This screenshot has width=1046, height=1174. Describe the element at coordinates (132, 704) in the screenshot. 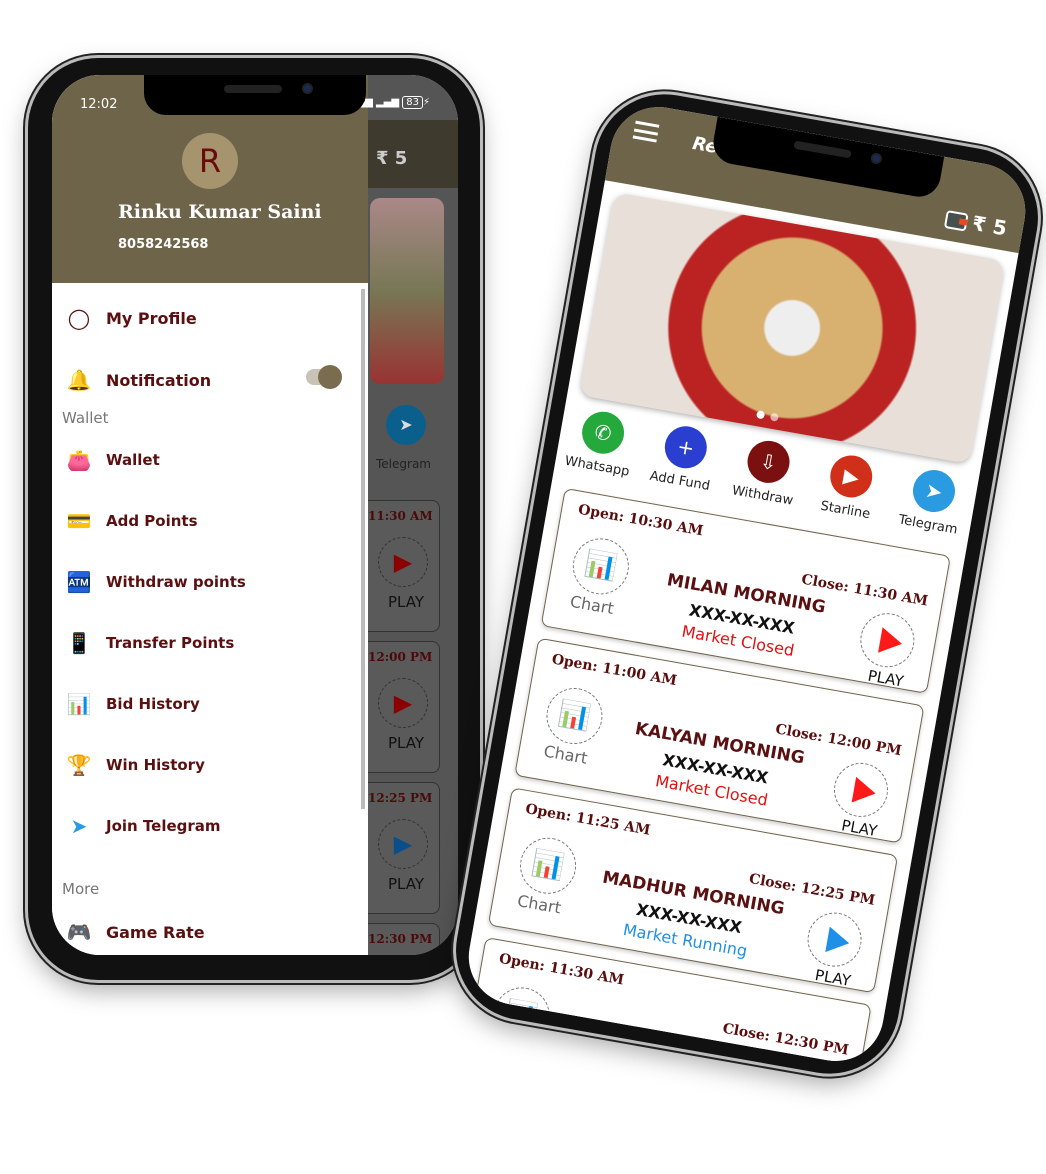

I see `menu-bid-history: 📊 Bid History` at that location.